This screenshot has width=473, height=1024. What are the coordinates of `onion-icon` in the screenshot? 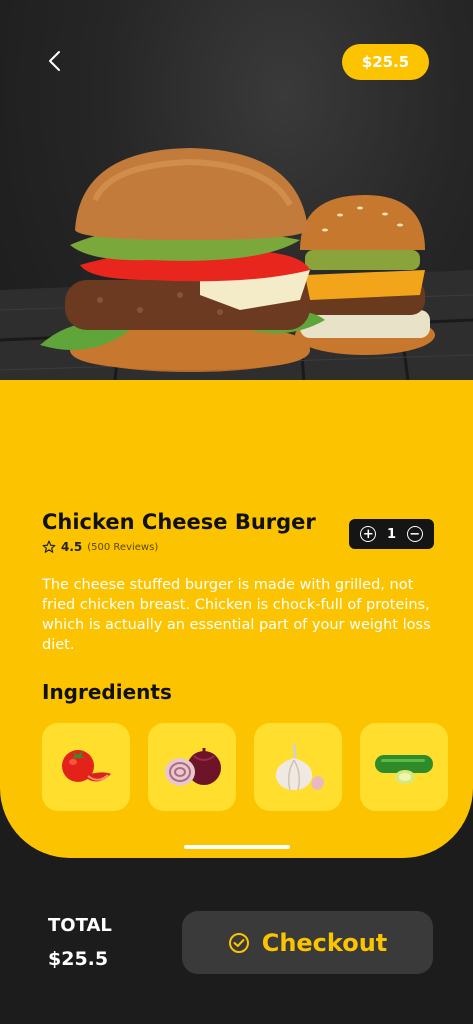 It's located at (193, 767).